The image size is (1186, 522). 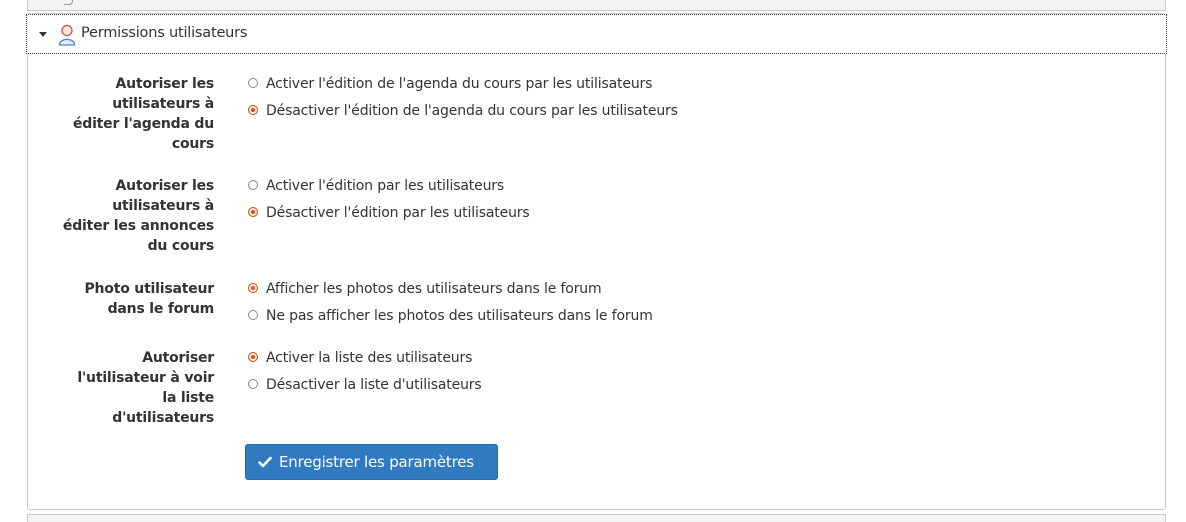 What do you see at coordinates (596, 5) in the screenshot?
I see `previous-panel-edge` at bounding box center [596, 5].